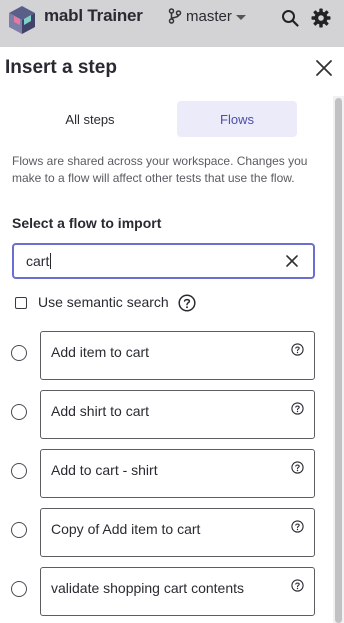 The image size is (344, 623). Describe the element at coordinates (241, 17) in the screenshot. I see `chevron-down-icon` at that location.